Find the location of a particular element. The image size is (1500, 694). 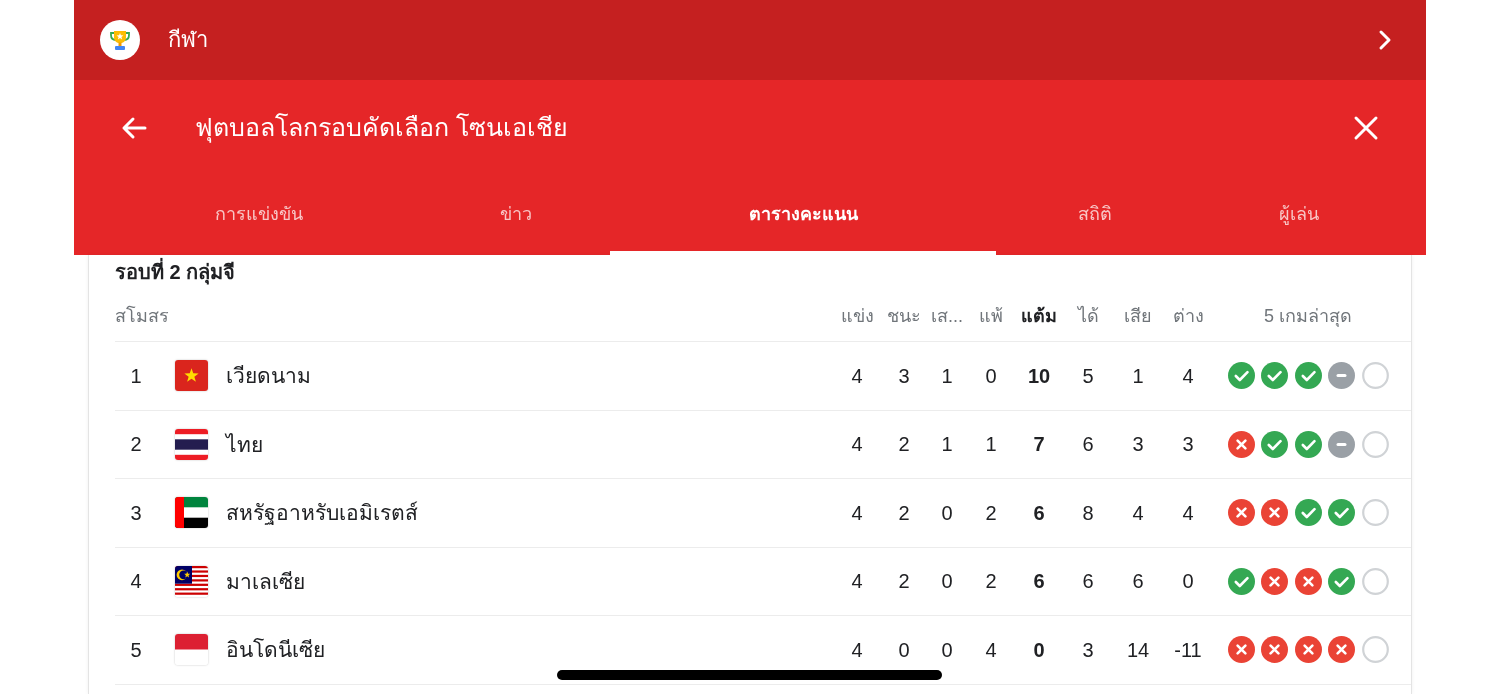

team-name: ไทย is located at coordinates (244, 444).